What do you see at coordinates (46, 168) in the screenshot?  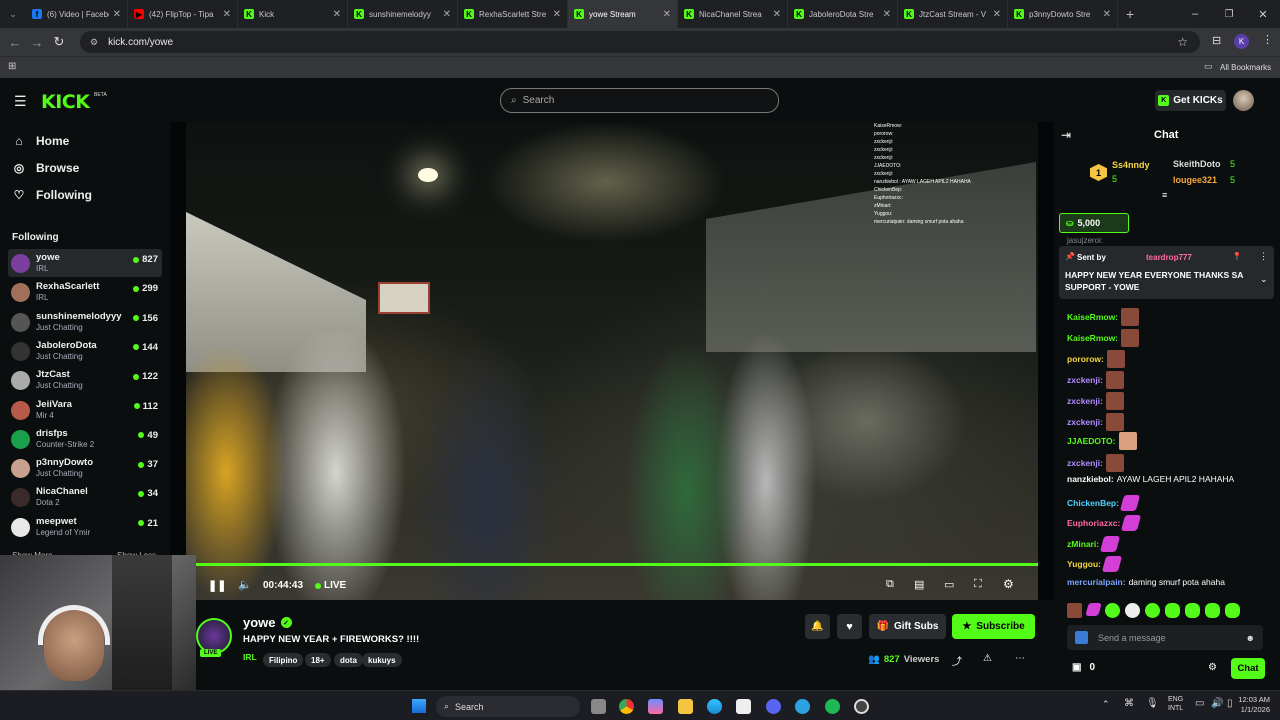 I see `sidebar-nav-browse: ◎ Browse` at bounding box center [46, 168].